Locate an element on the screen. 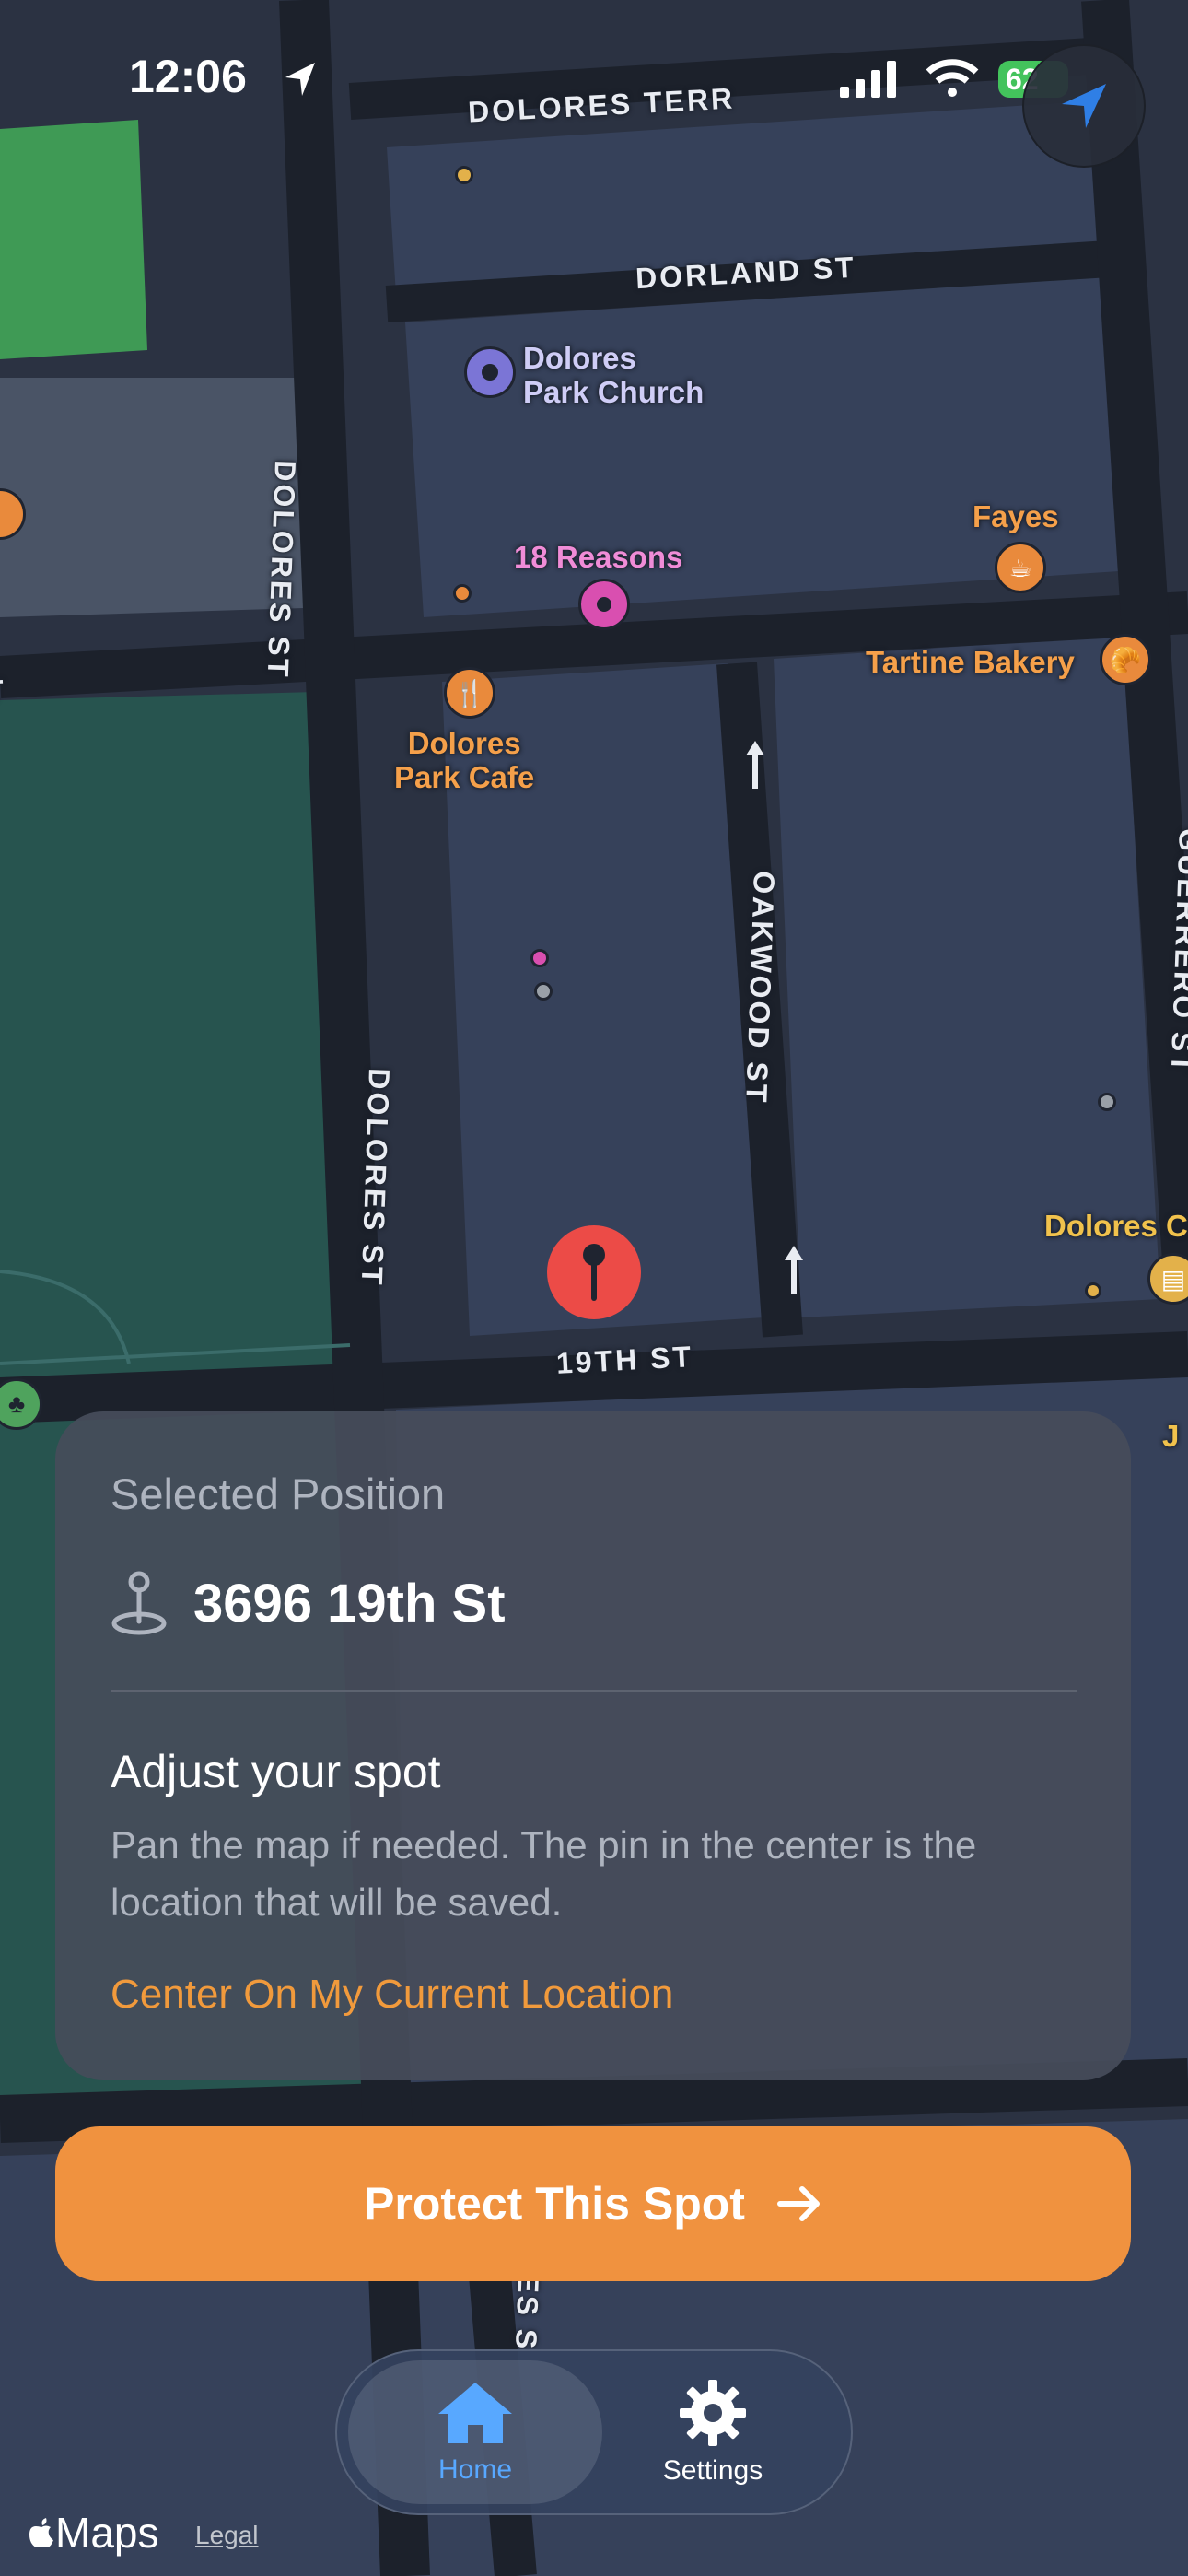 The image size is (1188, 2576). poi-label-18-reasons: 18 Reasons is located at coordinates (598, 557).